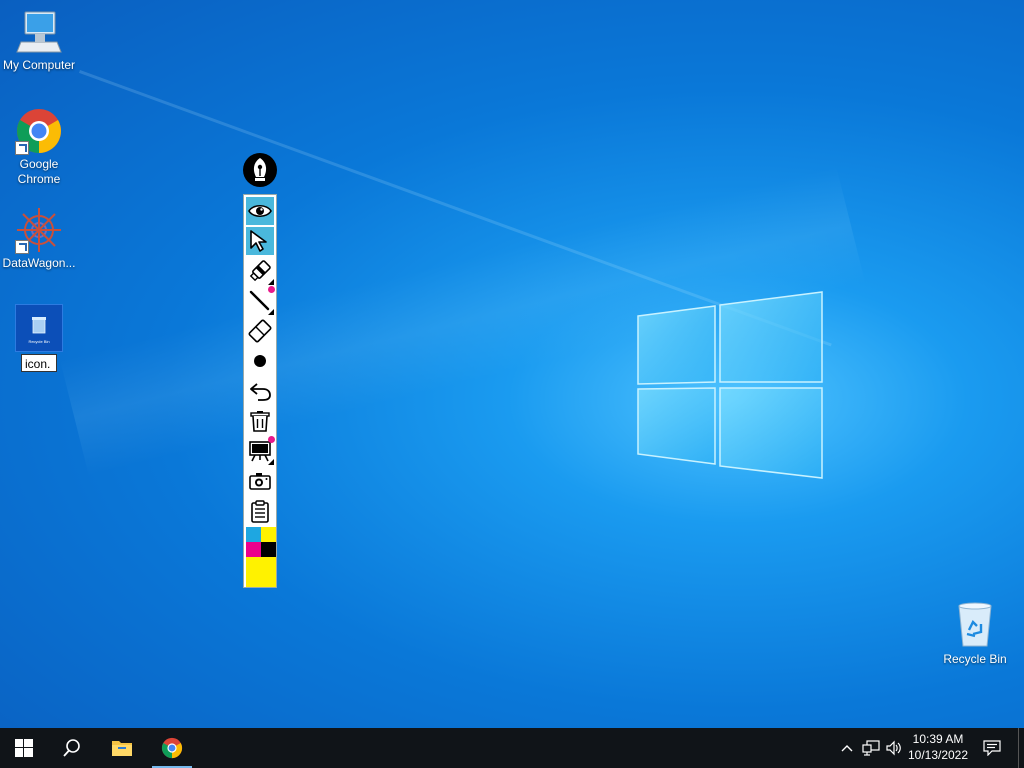  I want to click on tool-pen, so click(260, 300).